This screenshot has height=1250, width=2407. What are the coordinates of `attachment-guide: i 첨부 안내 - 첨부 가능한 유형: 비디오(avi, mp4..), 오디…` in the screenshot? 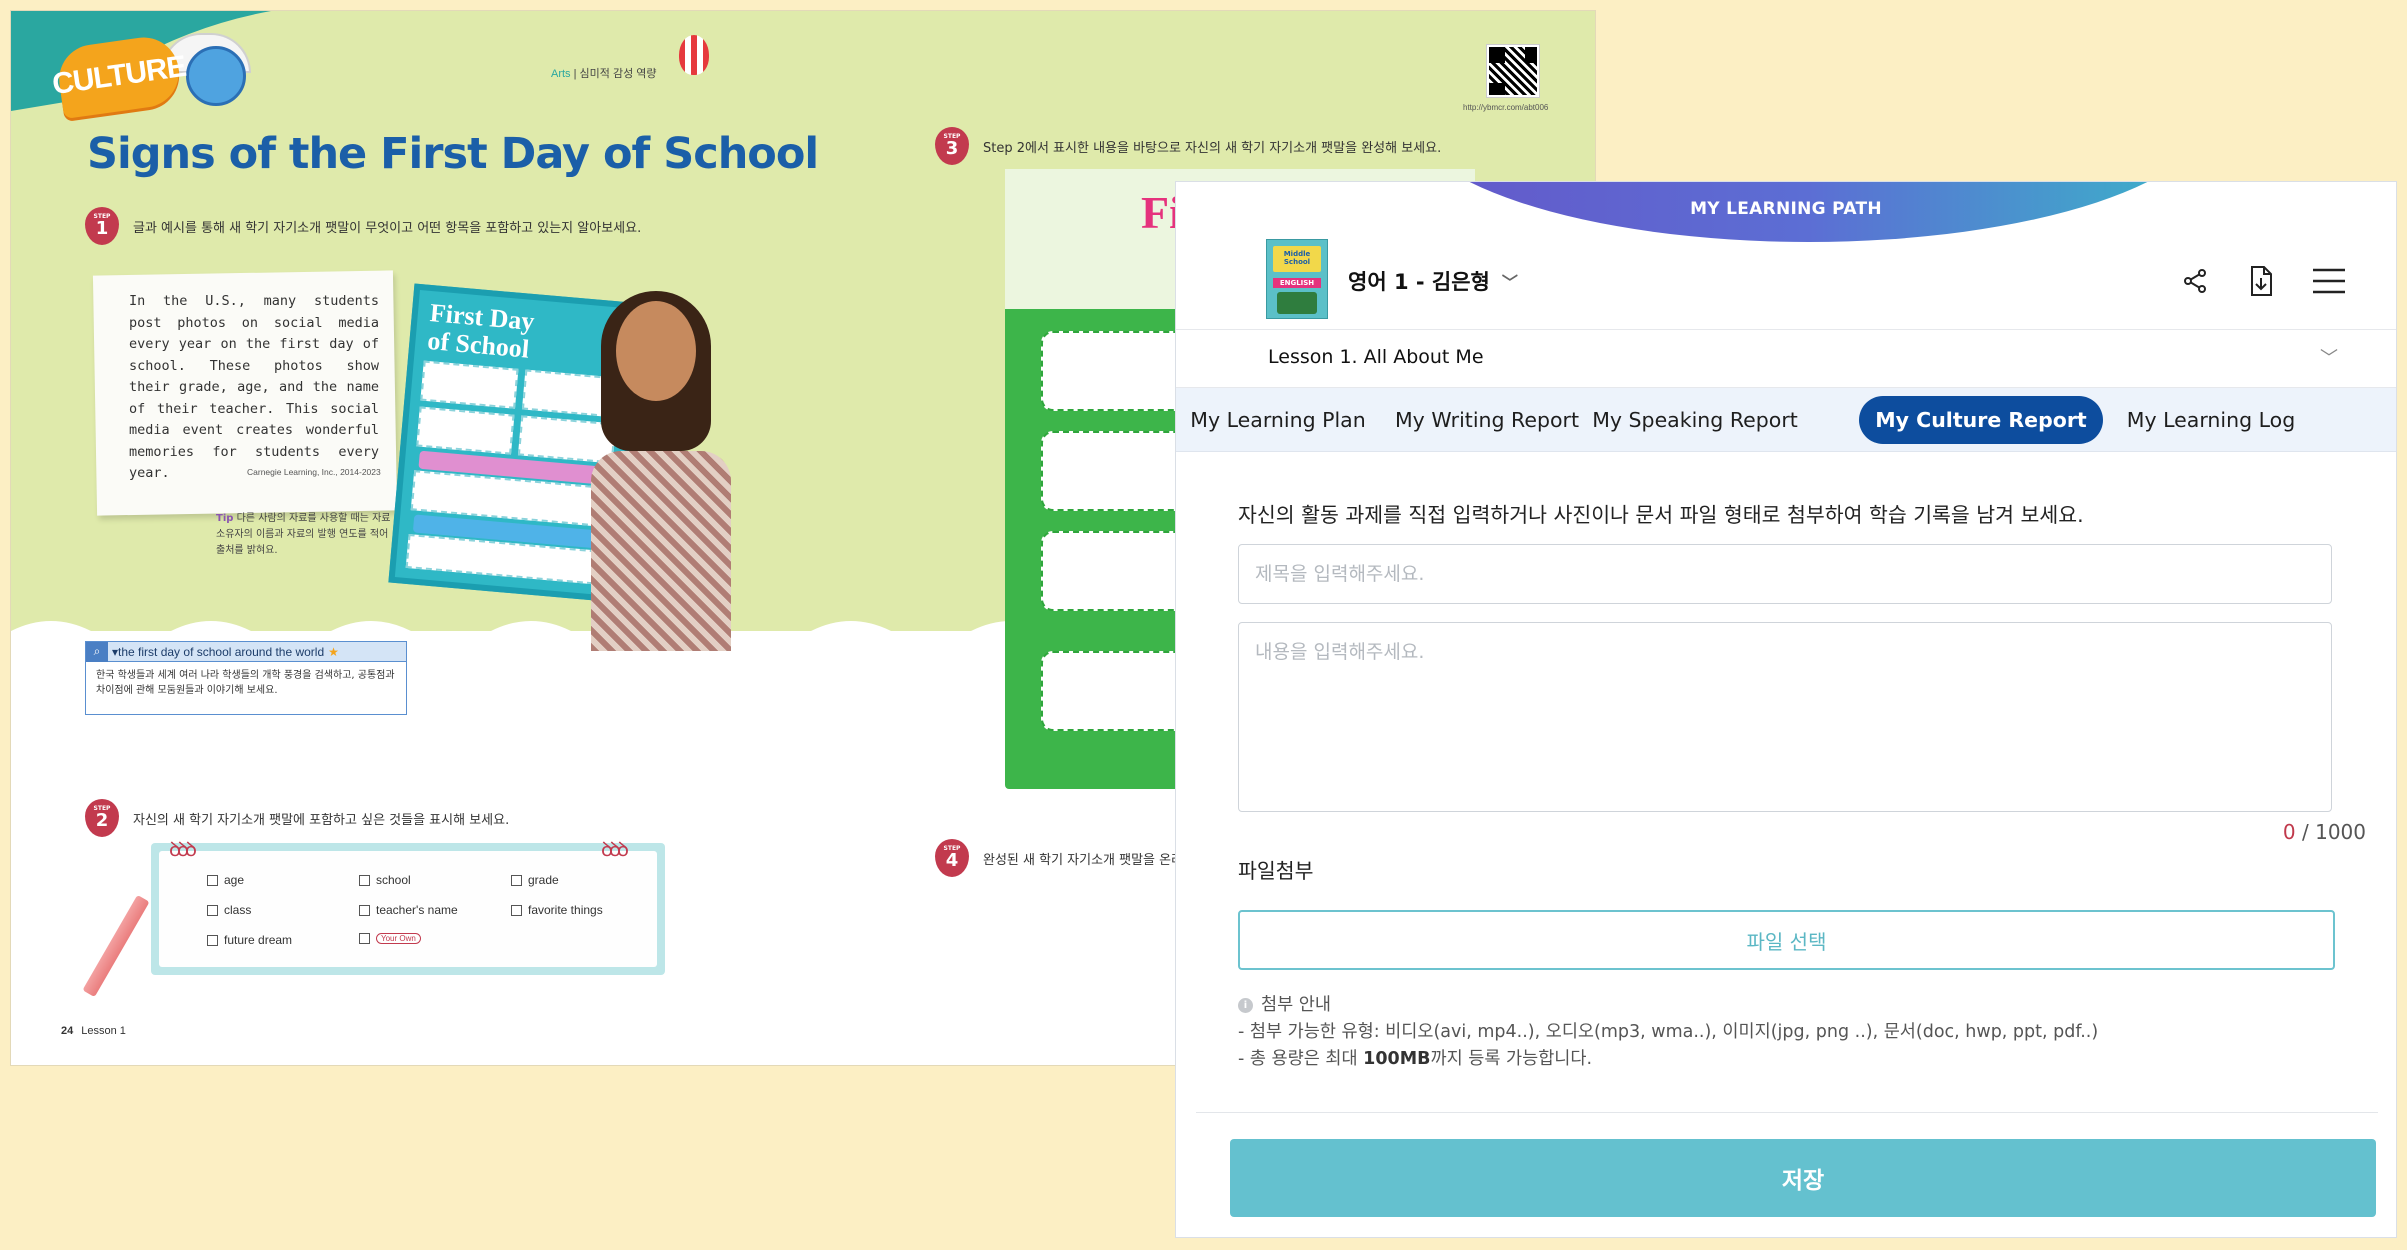 It's located at (1668, 1032).